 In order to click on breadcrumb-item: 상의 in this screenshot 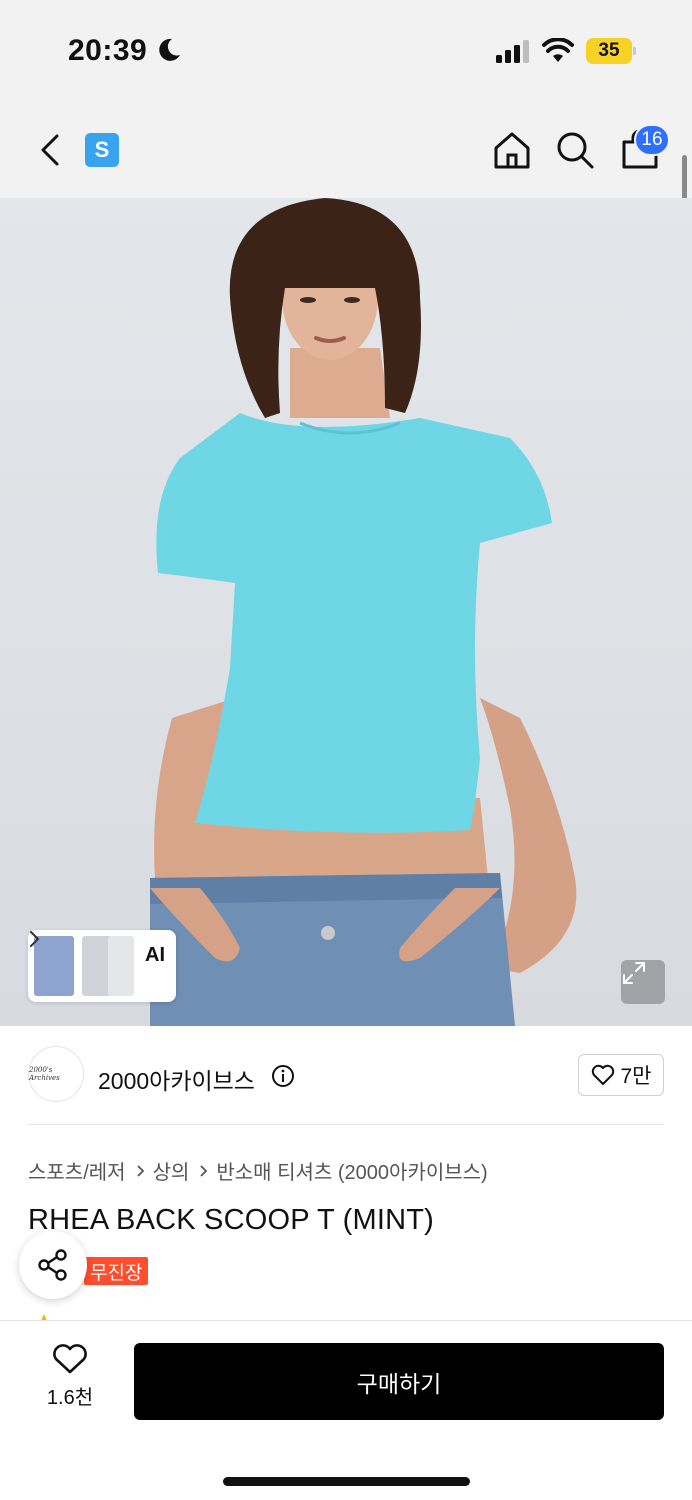, I will do `click(171, 1170)`.